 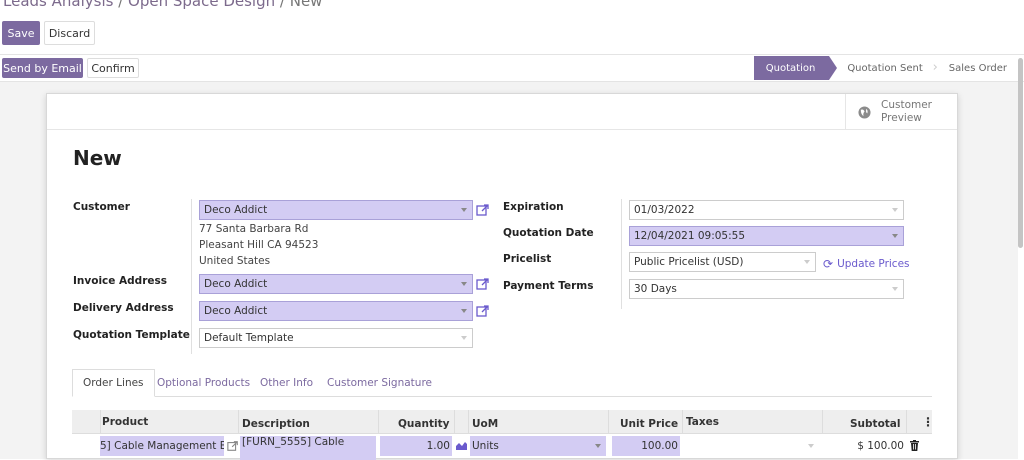 I want to click on address-line-2: Pleasant Hill CA 94523, so click(x=259, y=245).